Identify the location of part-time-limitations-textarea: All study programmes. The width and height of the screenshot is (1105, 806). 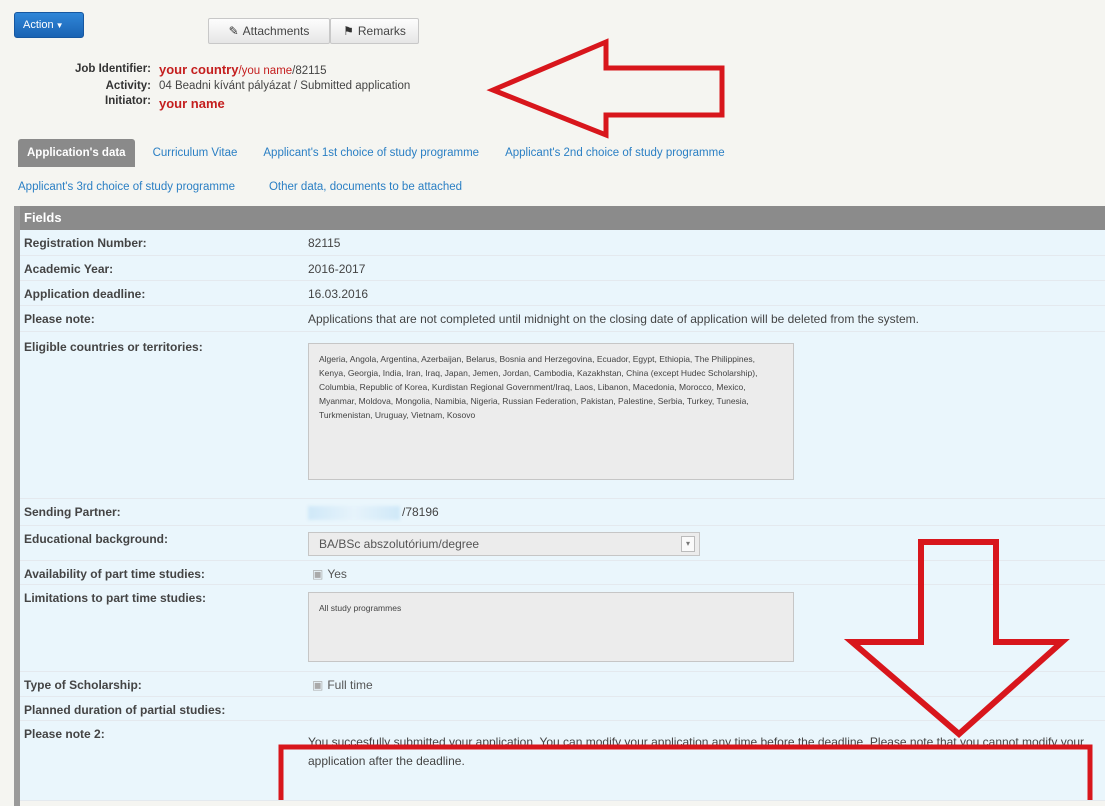
(551, 627).